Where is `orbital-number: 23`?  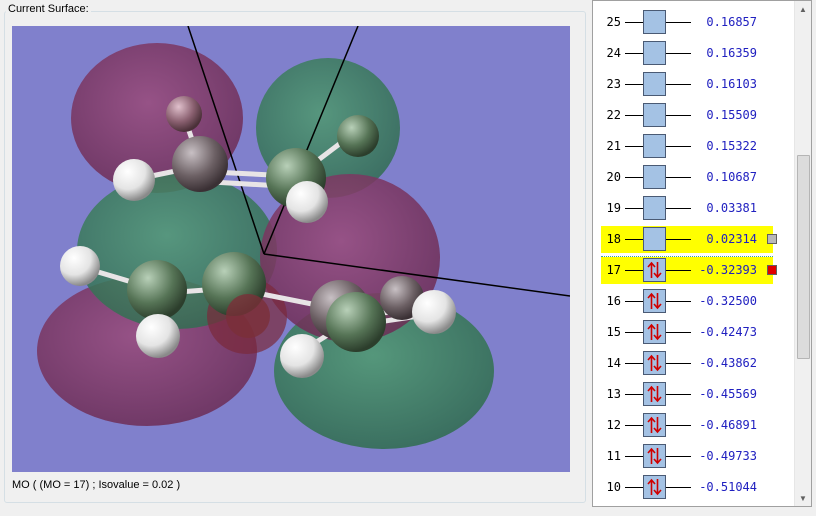 orbital-number: 23 is located at coordinates (613, 84).